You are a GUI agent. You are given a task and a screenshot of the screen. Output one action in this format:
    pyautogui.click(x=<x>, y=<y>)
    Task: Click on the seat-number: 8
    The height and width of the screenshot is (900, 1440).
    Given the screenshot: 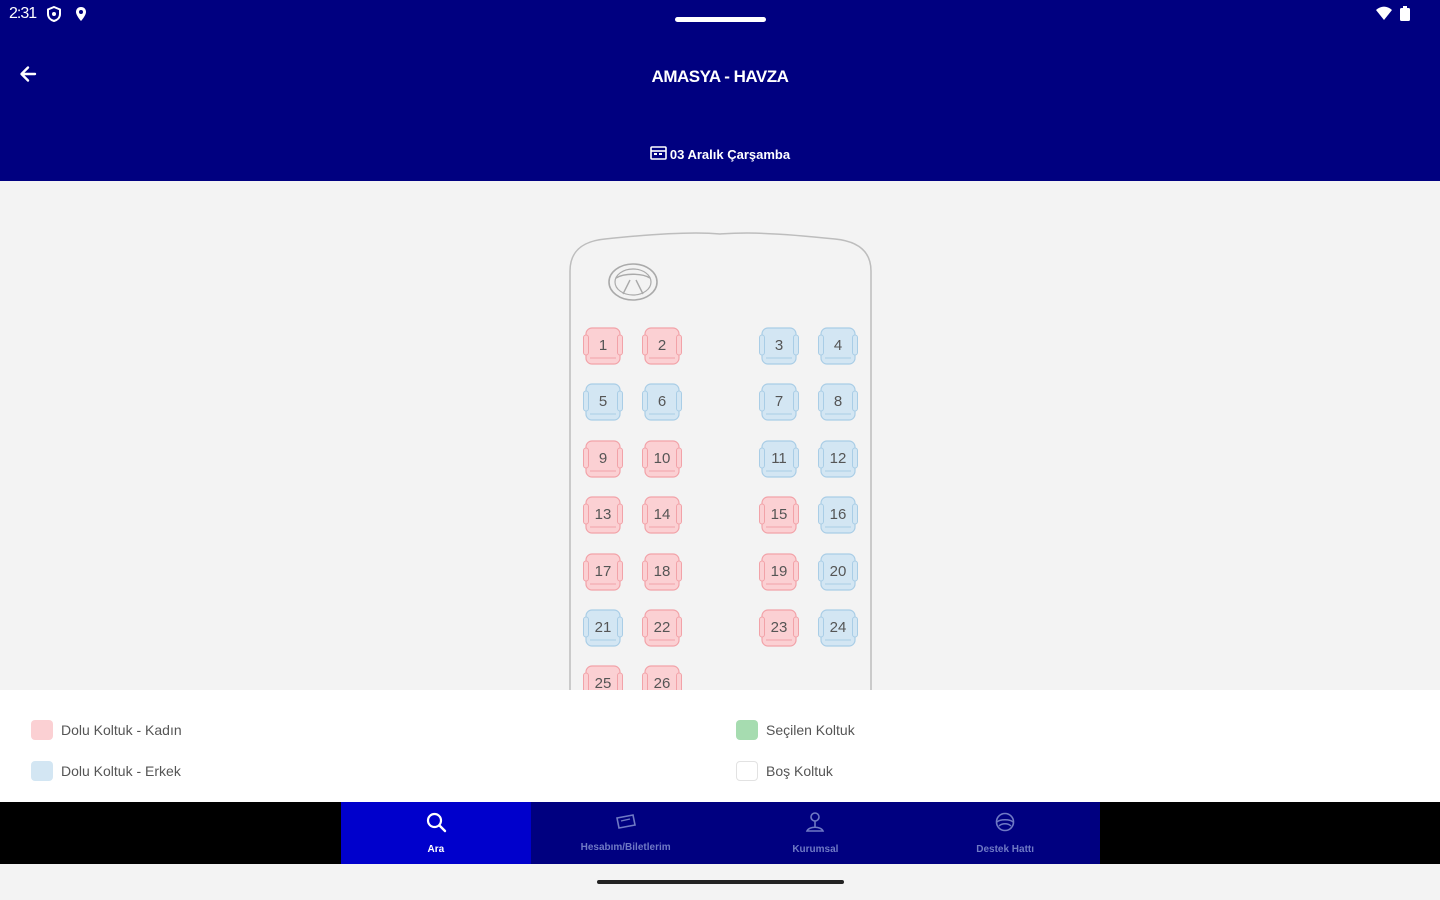 What is the action you would take?
    pyautogui.click(x=838, y=402)
    